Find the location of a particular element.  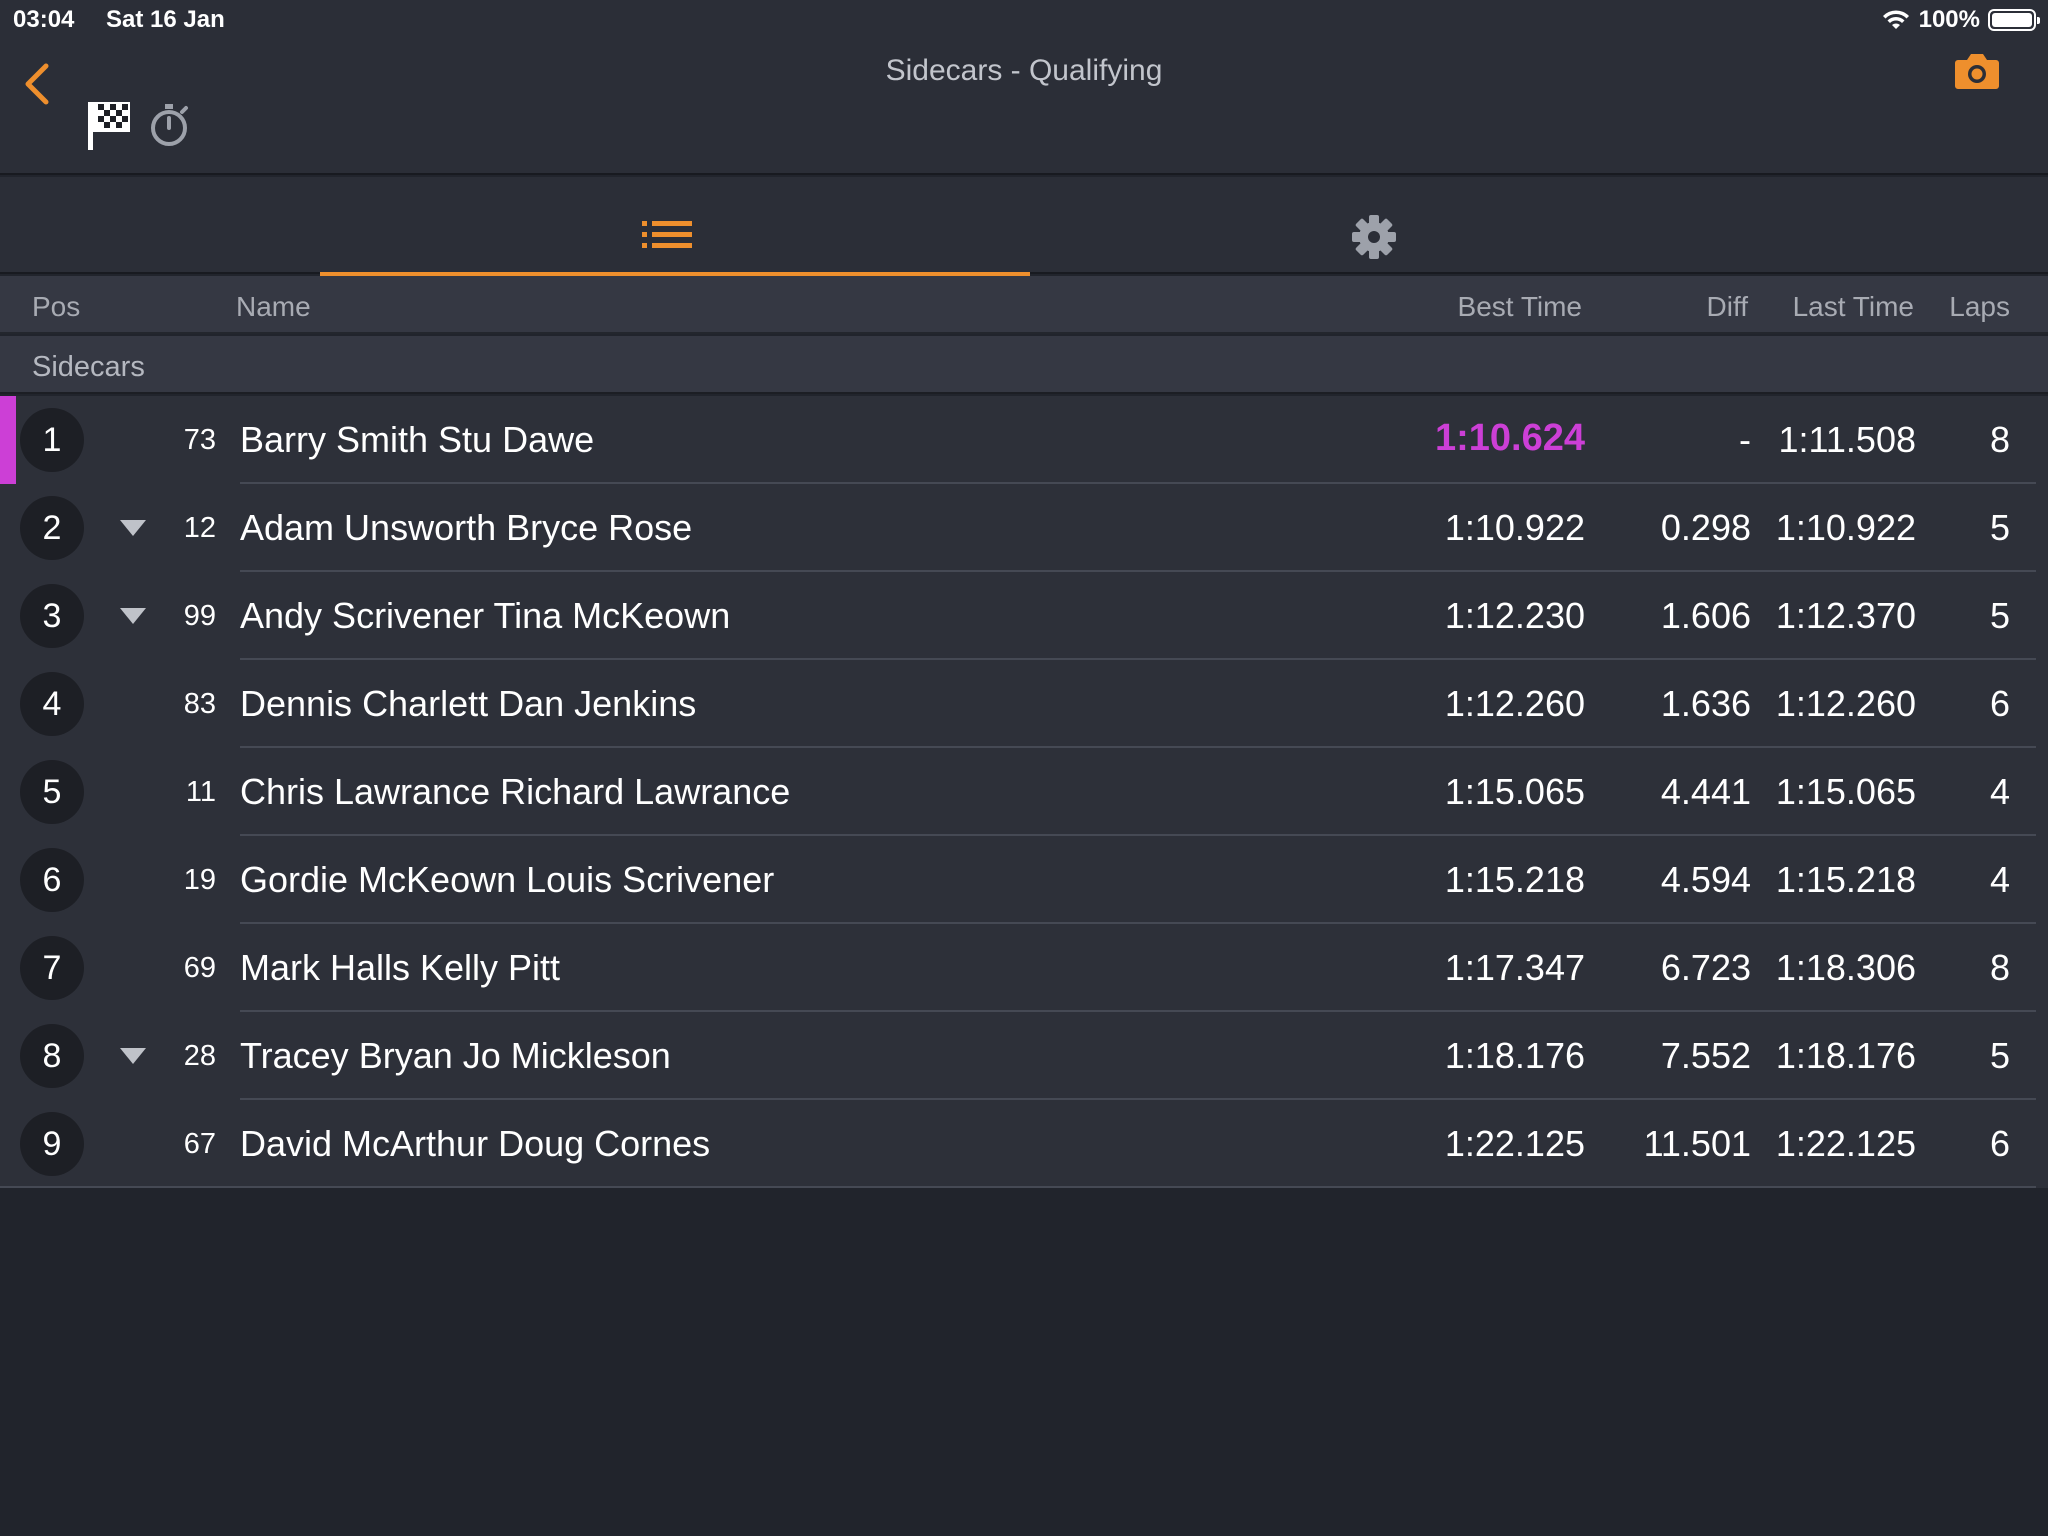

competitor-number: 12 is located at coordinates (199, 528).